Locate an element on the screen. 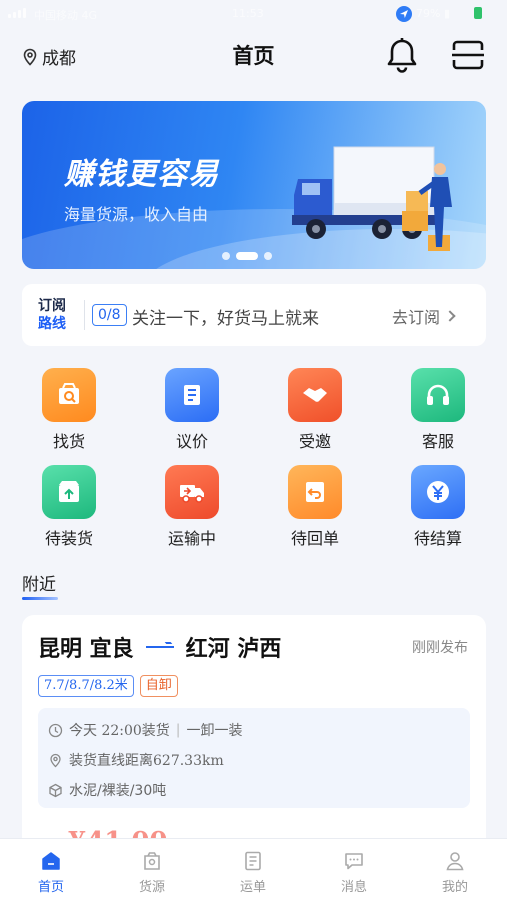 The image size is (507, 900). route-arrow-icon is located at coordinates (159, 647).